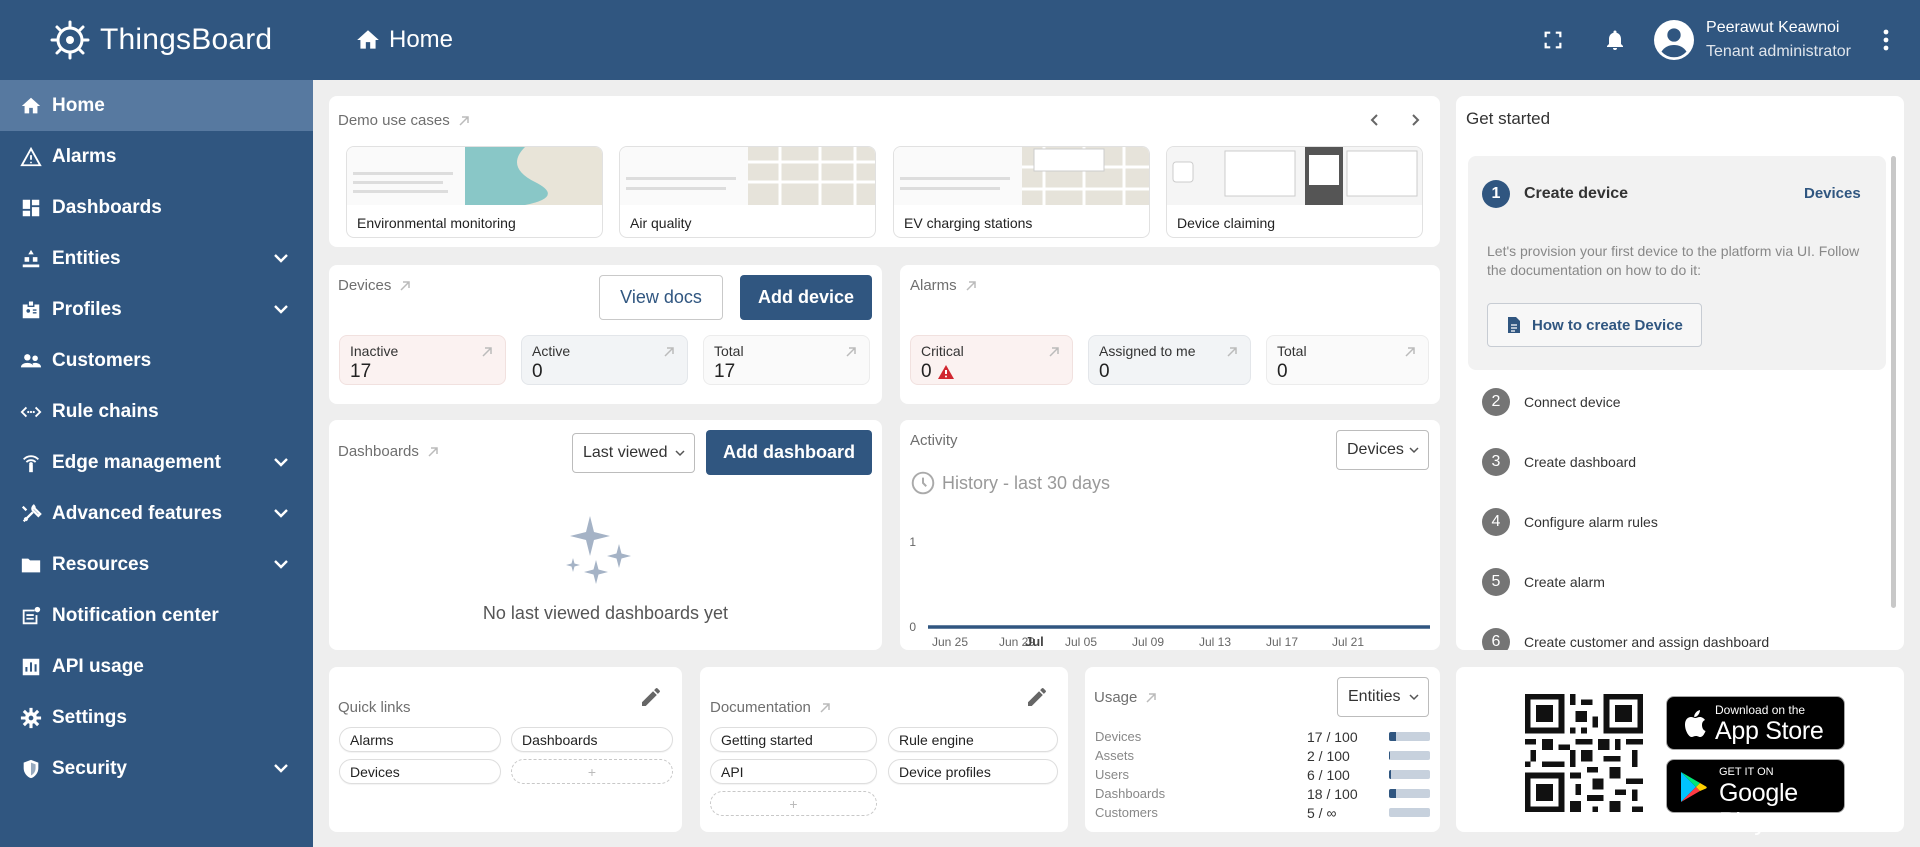 This screenshot has height=847, width=1920. Describe the element at coordinates (1169, 360) in the screenshot. I see `stat-assigned-alarms: Assigned to me 0` at that location.